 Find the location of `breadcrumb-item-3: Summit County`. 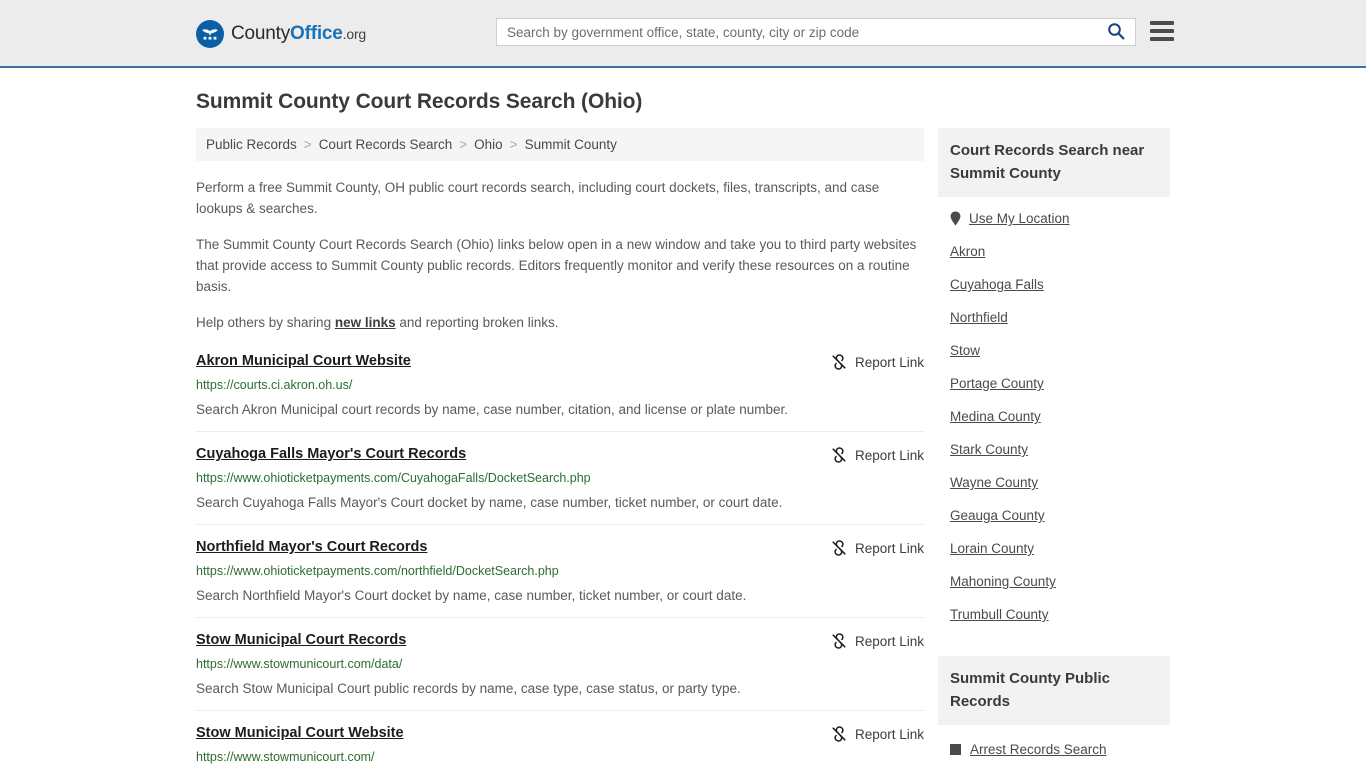

breadcrumb-item-3: Summit County is located at coordinates (570, 144).